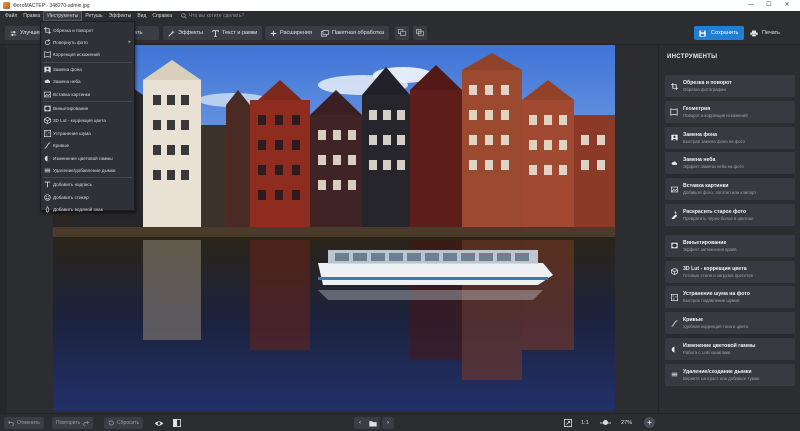 Image resolution: width=800 pixels, height=431 pixels. What do you see at coordinates (87, 146) in the screenshot?
I see `tools-menu-item: Кривые` at bounding box center [87, 146].